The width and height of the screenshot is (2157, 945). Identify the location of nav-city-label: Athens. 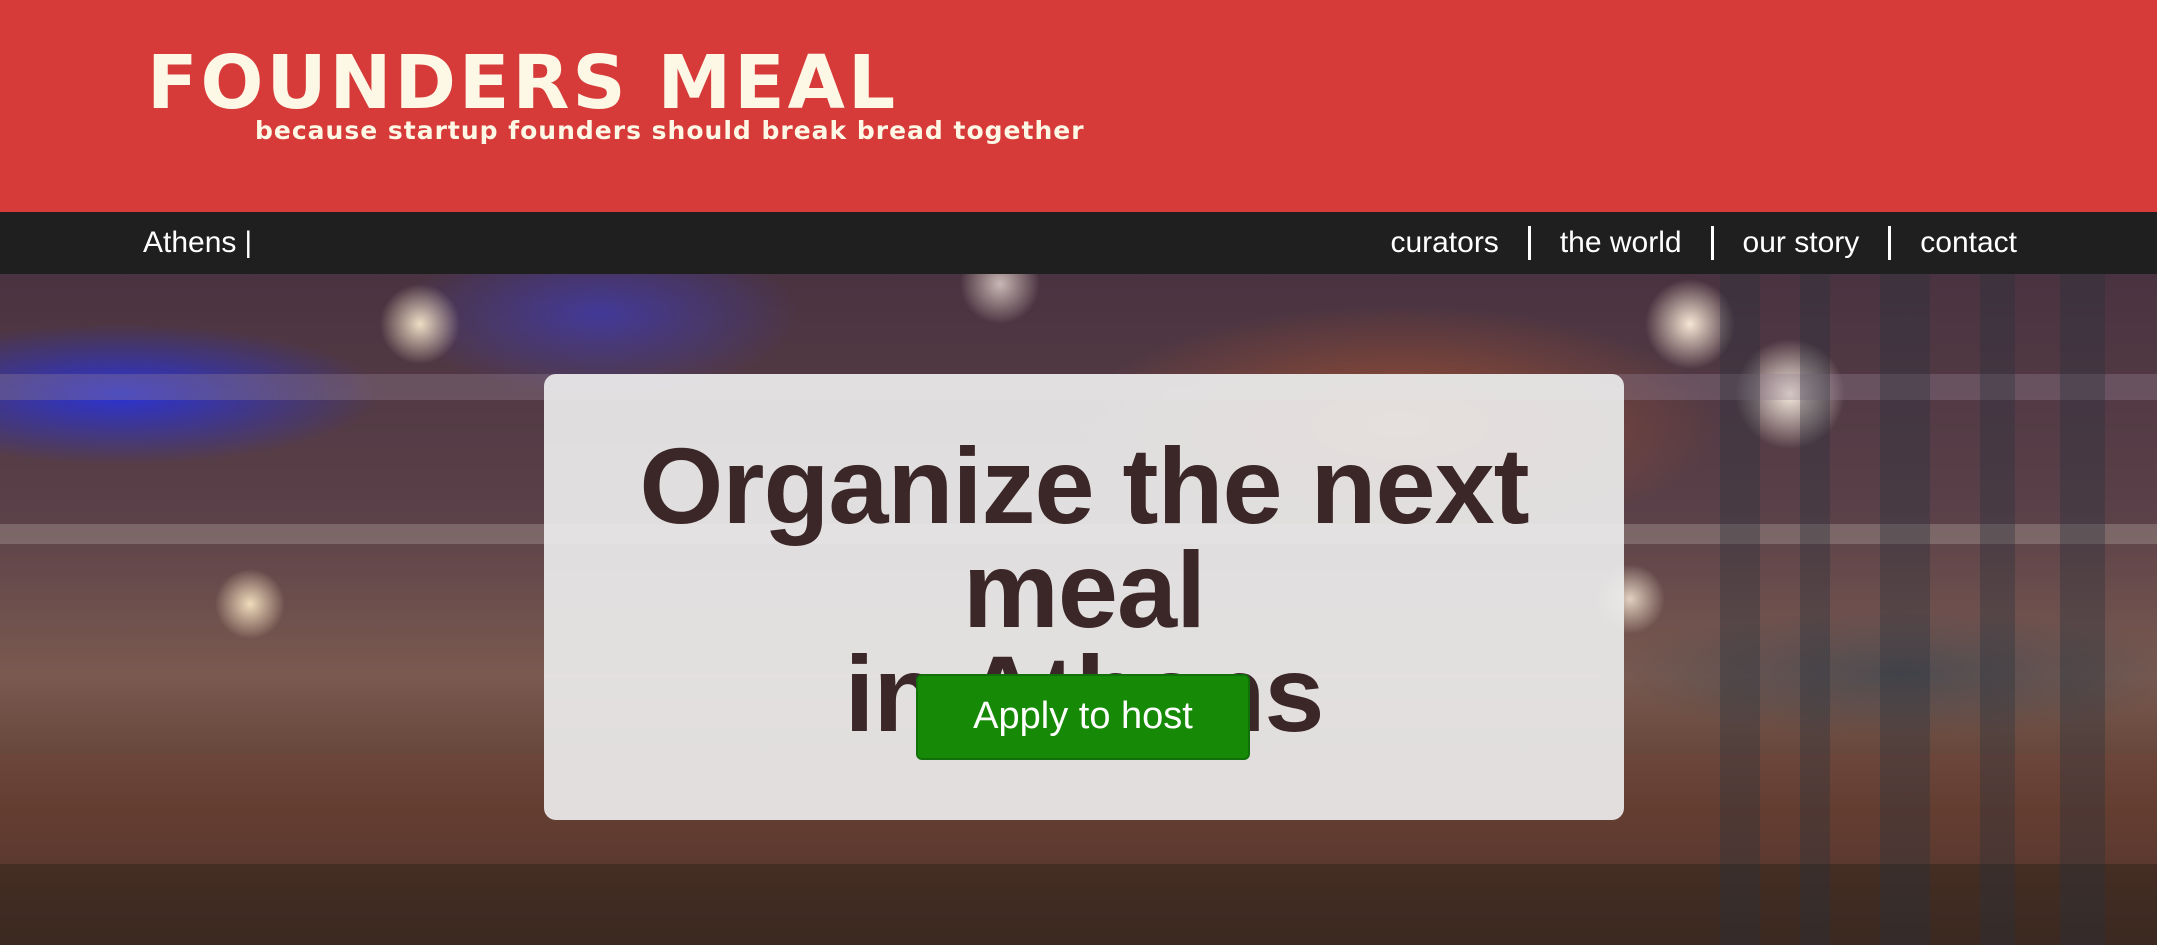
(189, 242).